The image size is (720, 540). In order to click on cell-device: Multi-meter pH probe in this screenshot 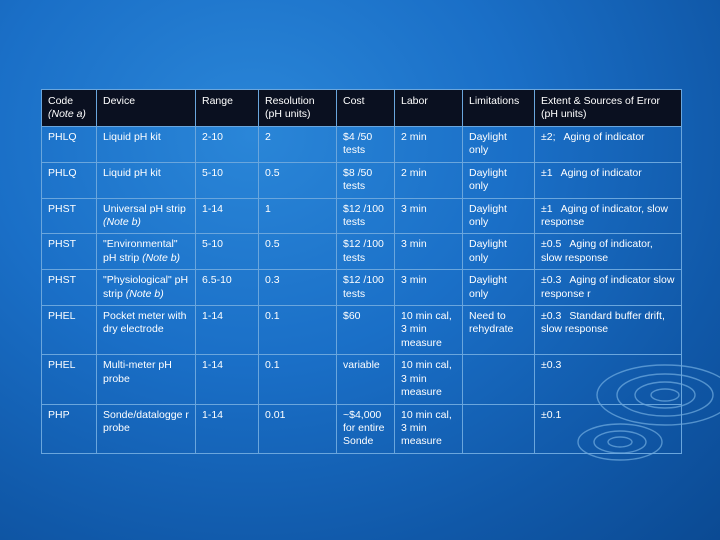, I will do `click(146, 379)`.